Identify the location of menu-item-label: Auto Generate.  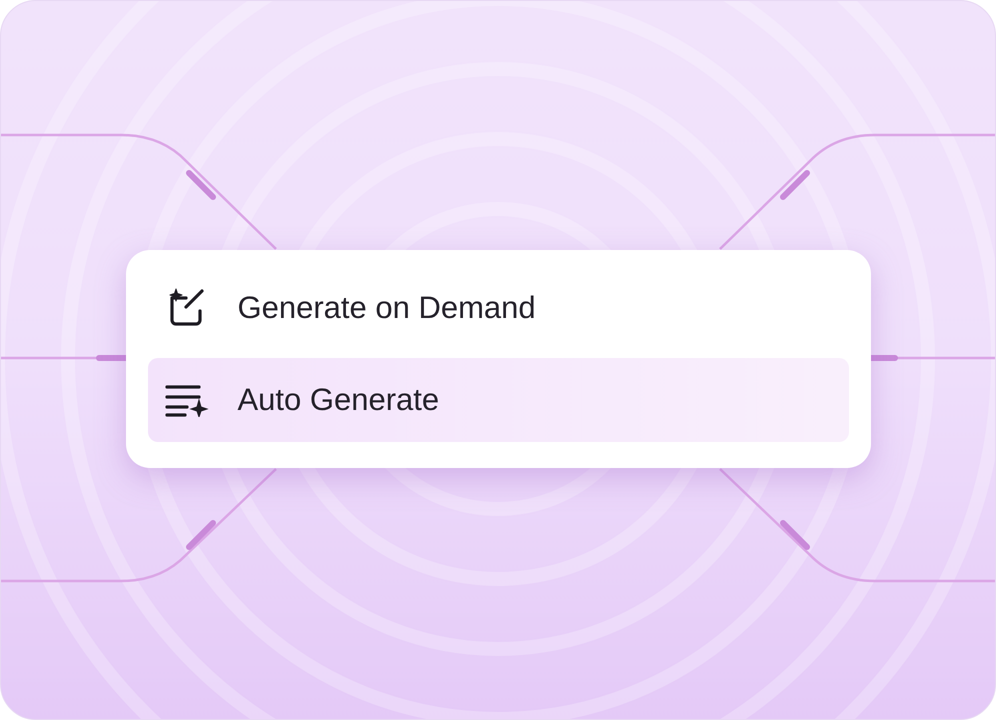
(339, 399).